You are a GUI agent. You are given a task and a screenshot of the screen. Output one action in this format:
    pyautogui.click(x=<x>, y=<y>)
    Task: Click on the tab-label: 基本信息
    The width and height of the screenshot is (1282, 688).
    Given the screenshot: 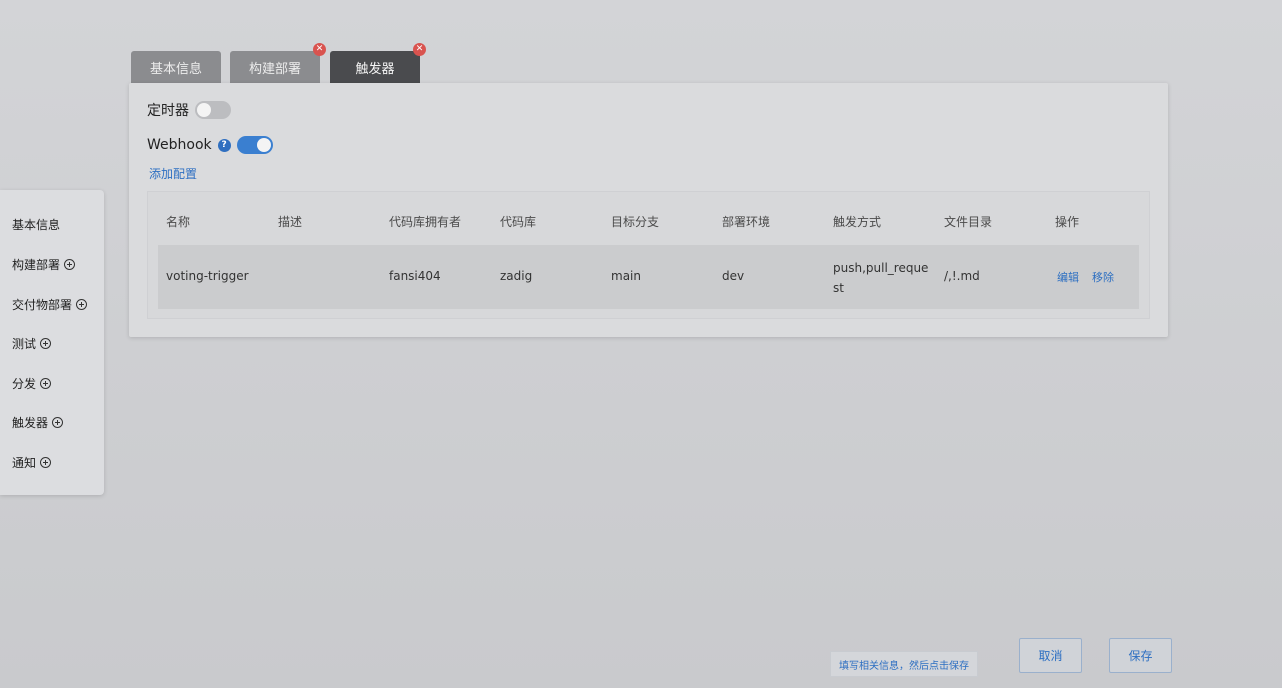 What is the action you would take?
    pyautogui.click(x=175, y=69)
    